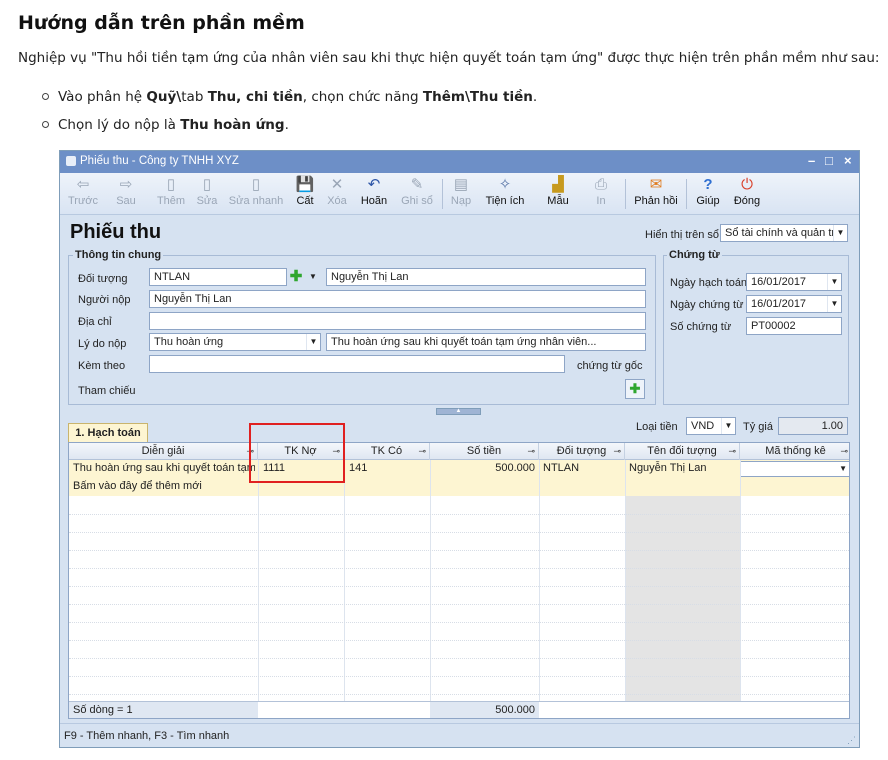 Image resolution: width=888 pixels, height=760 pixels. I want to click on object-code-input: NTLAN, so click(218, 277).